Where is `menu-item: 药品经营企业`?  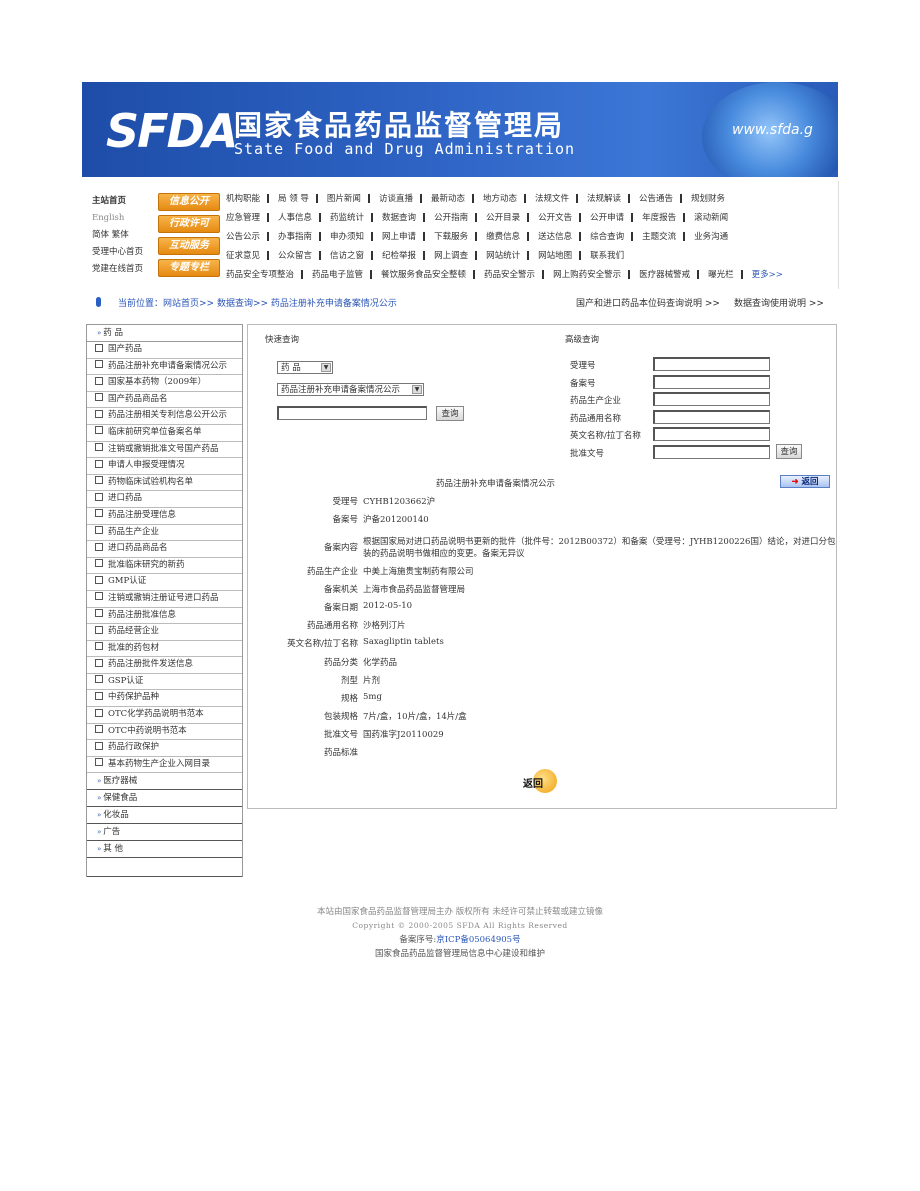
menu-item: 药品经营企业 is located at coordinates (164, 632).